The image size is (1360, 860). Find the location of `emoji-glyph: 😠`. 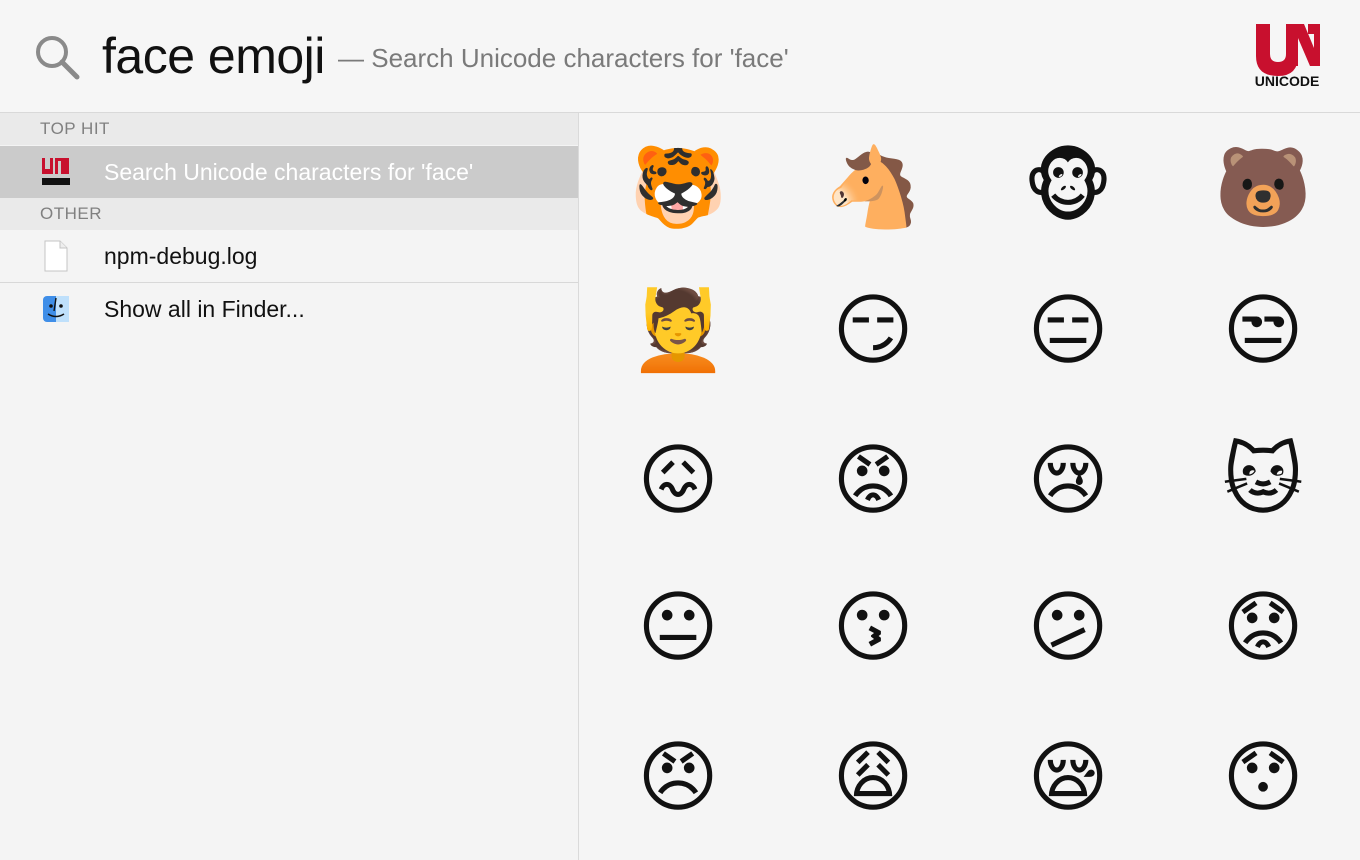

emoji-glyph: 😠 is located at coordinates (678, 778).